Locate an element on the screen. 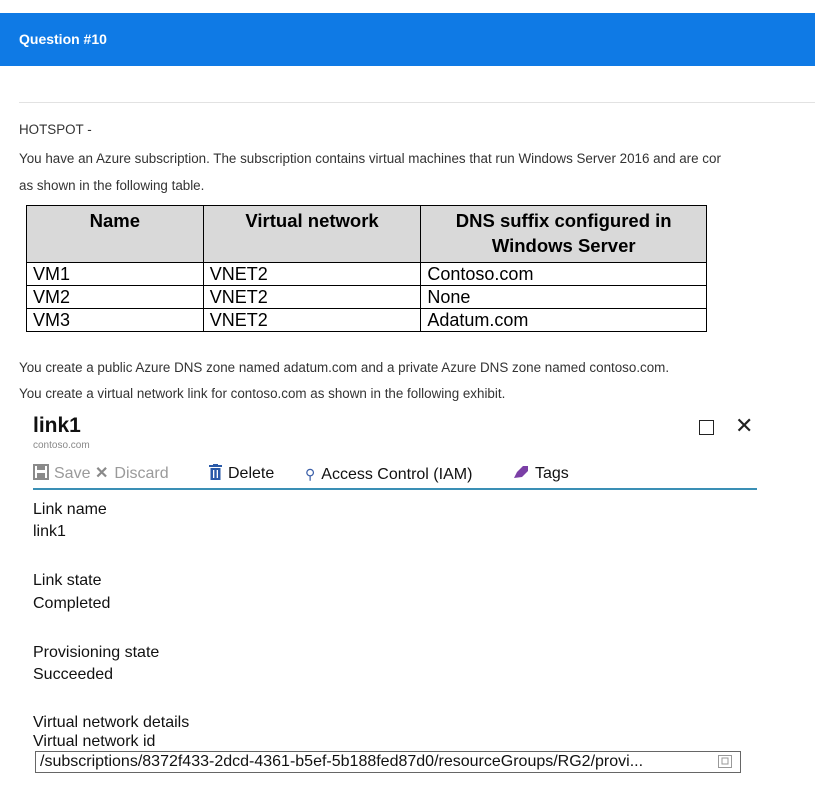  tags-button: Tags is located at coordinates (541, 474).